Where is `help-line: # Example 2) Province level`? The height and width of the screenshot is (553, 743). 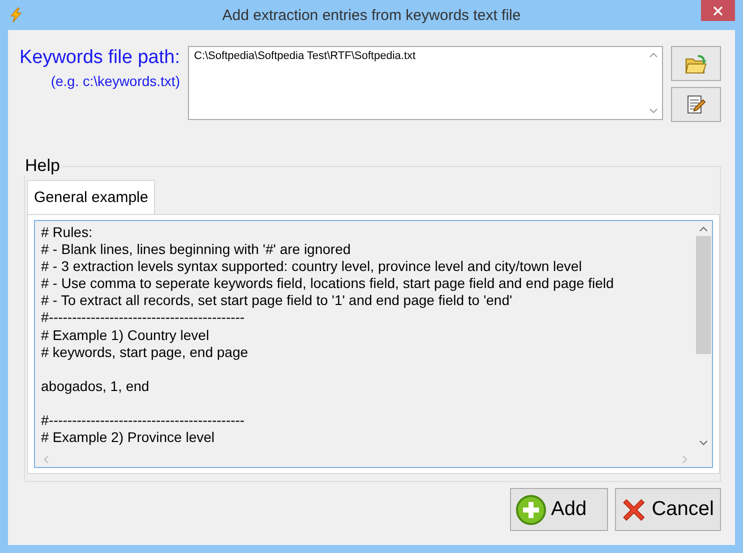 help-line: # Example 2) Province level is located at coordinates (128, 437).